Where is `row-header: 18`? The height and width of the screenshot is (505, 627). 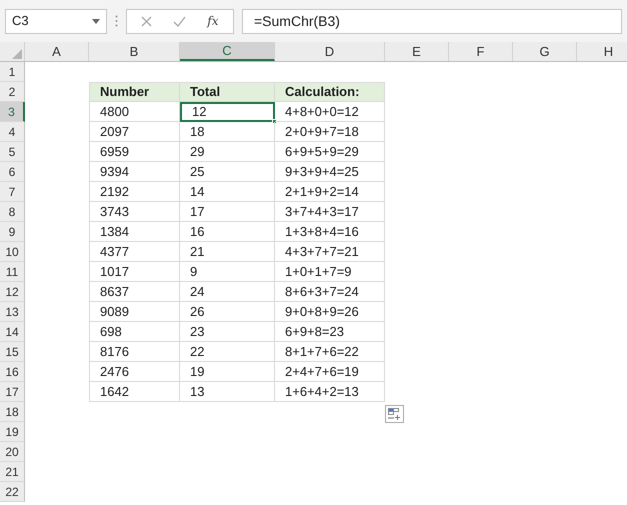 row-header: 18 is located at coordinates (12, 412).